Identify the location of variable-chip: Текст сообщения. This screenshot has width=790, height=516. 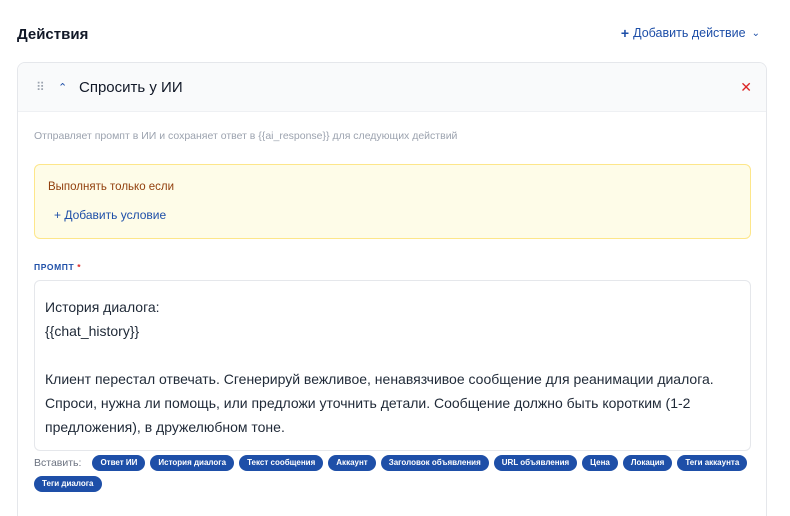
(281, 463).